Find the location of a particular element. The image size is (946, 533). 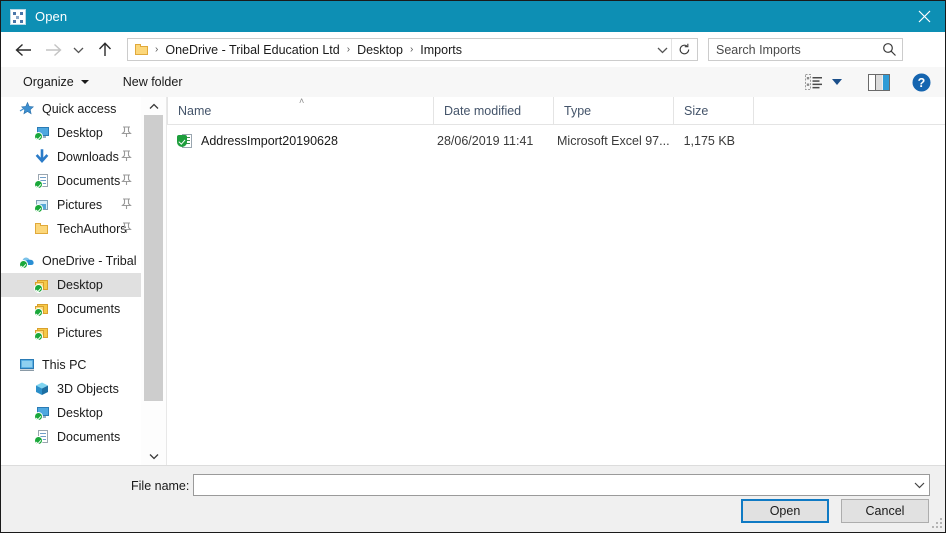

open-button-label: Open is located at coordinates (785, 511).